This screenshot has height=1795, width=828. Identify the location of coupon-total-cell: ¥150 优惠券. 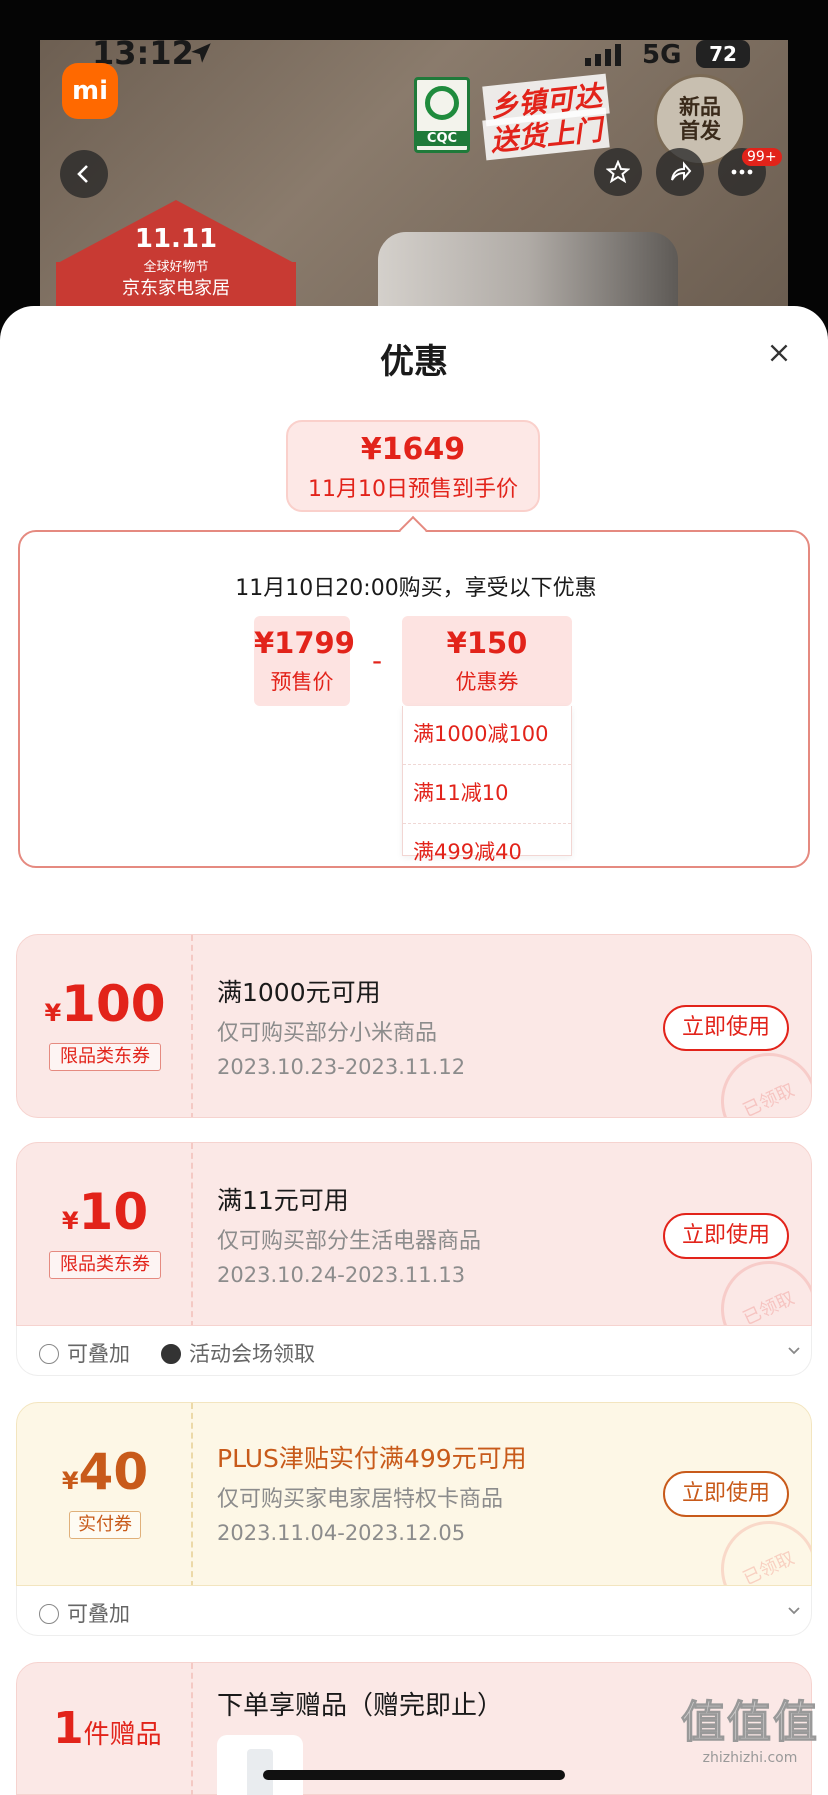
(487, 661).